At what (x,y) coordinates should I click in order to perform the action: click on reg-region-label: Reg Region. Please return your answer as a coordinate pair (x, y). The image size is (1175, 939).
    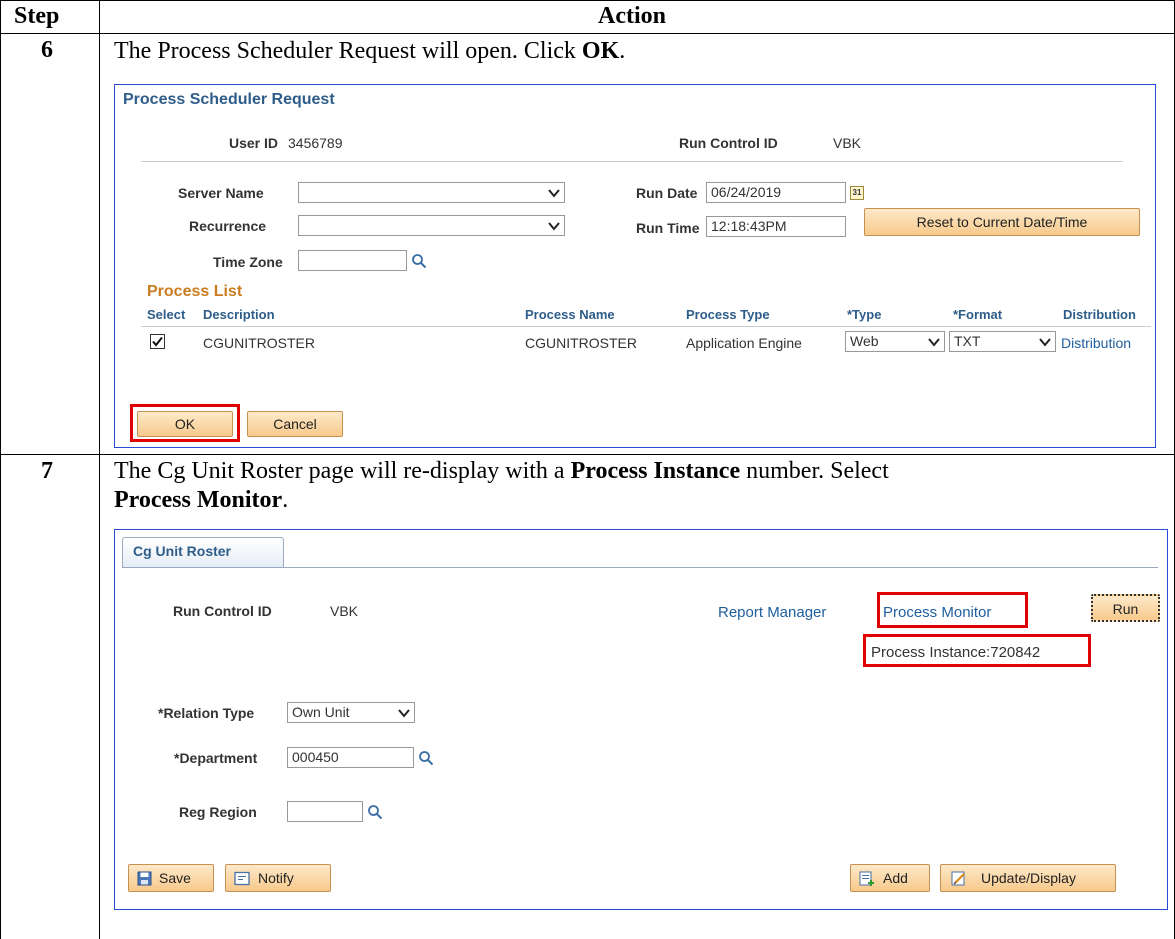
    Looking at the image, I should click on (218, 812).